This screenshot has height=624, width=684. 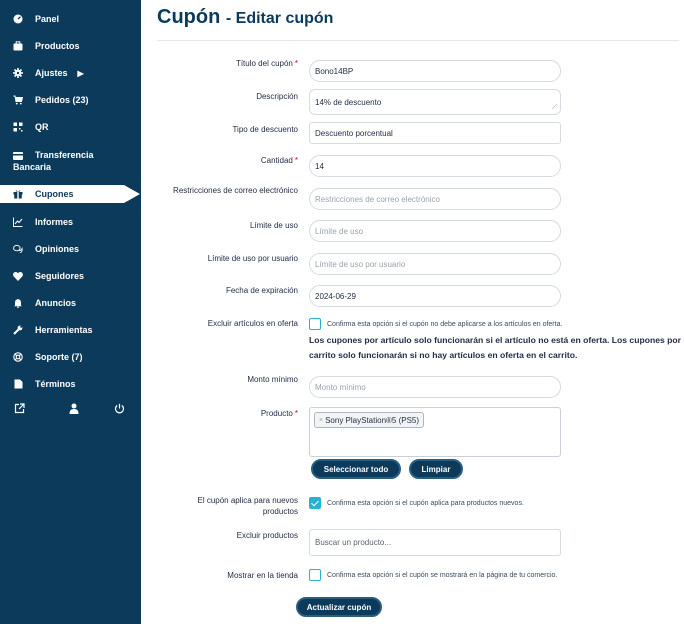 I want to click on cantidad-input: 14, so click(x=435, y=166).